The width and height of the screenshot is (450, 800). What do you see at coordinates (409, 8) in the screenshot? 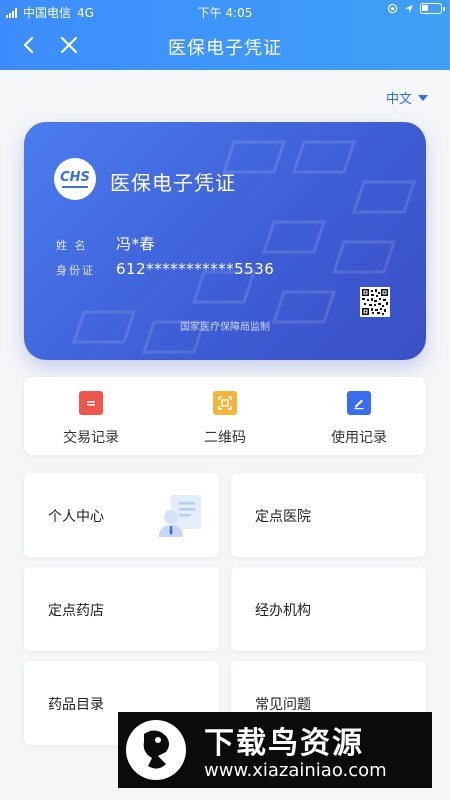
I see `location-icon` at bounding box center [409, 8].